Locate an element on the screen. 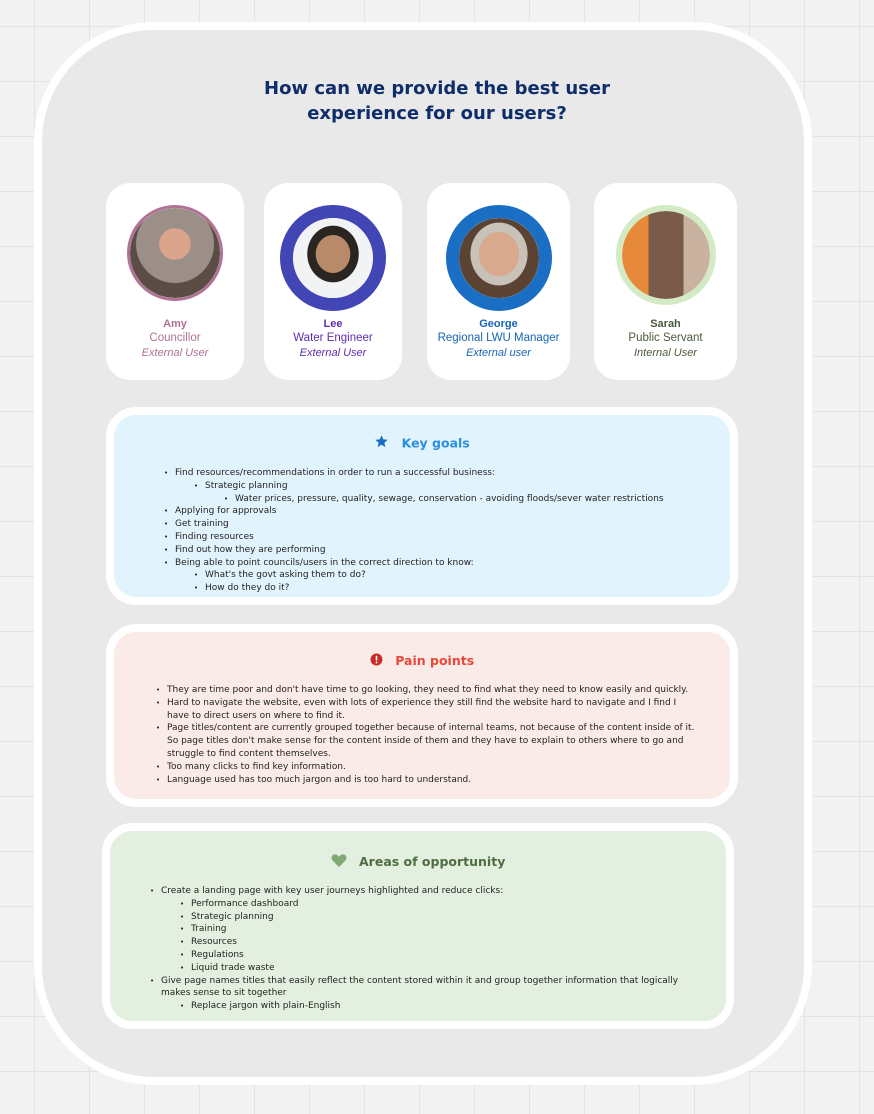 This screenshot has height=1114, width=874. list-item: Get training is located at coordinates (414, 524).